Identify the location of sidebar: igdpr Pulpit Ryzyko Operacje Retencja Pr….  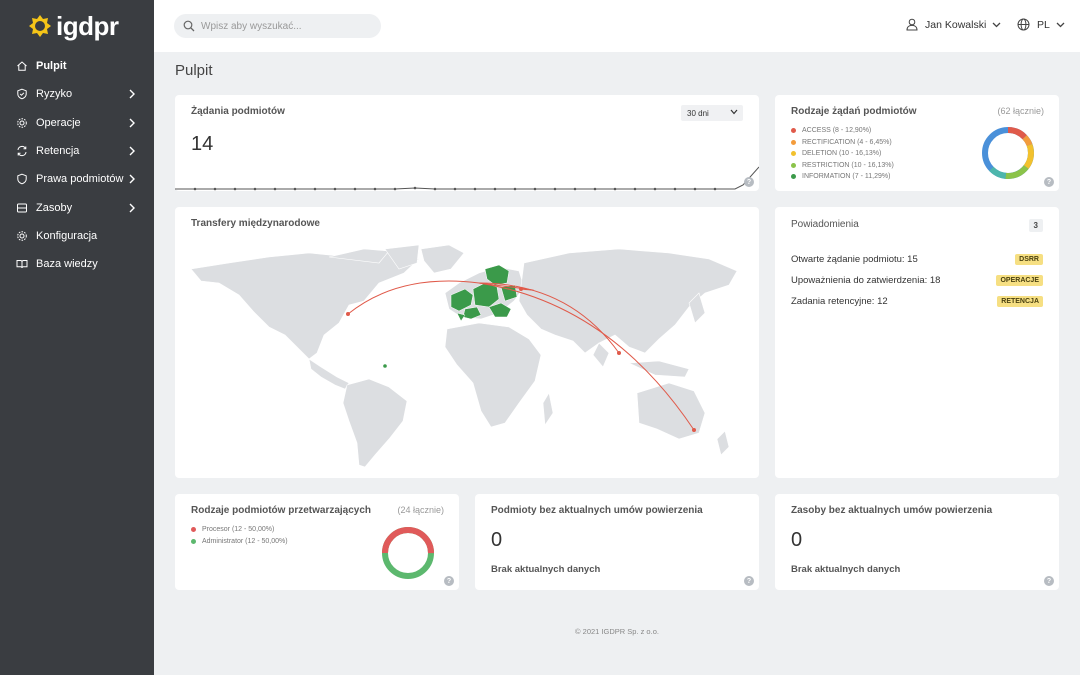
(77, 337).